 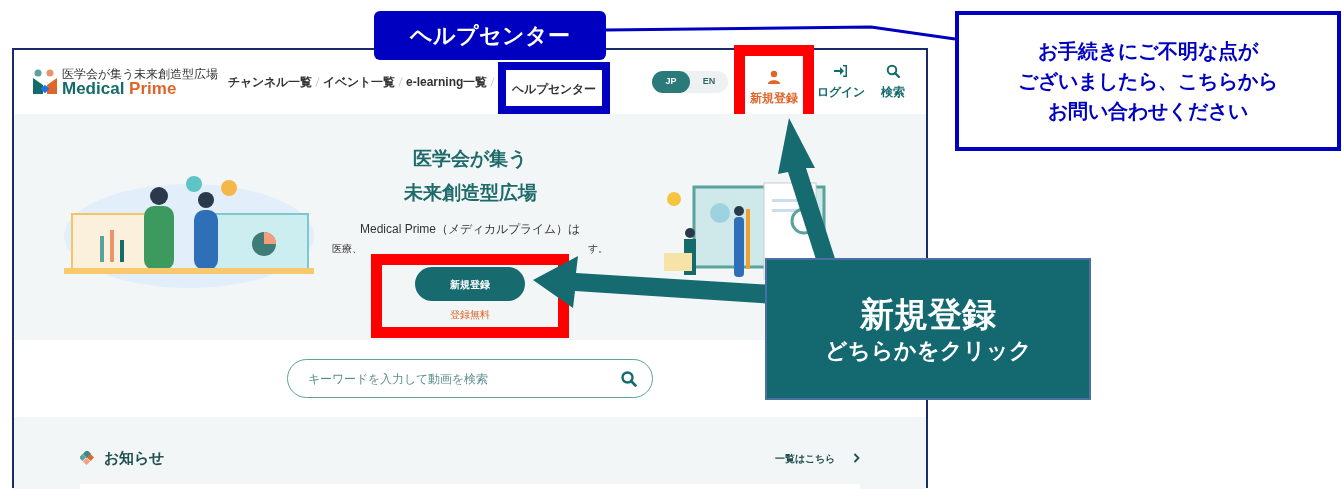 What do you see at coordinates (629, 379) in the screenshot?
I see `search-icon` at bounding box center [629, 379].